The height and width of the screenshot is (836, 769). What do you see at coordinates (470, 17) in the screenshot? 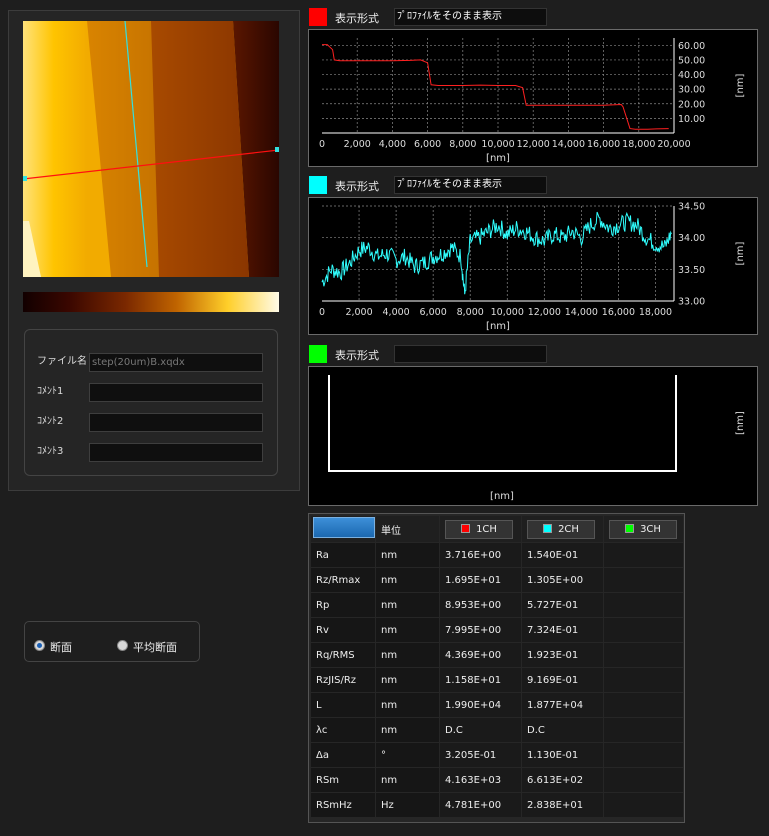
I see `ch1-mode-select: ﾌﾟﾛﾌｧｲﾙをそのまま表示` at bounding box center [470, 17].